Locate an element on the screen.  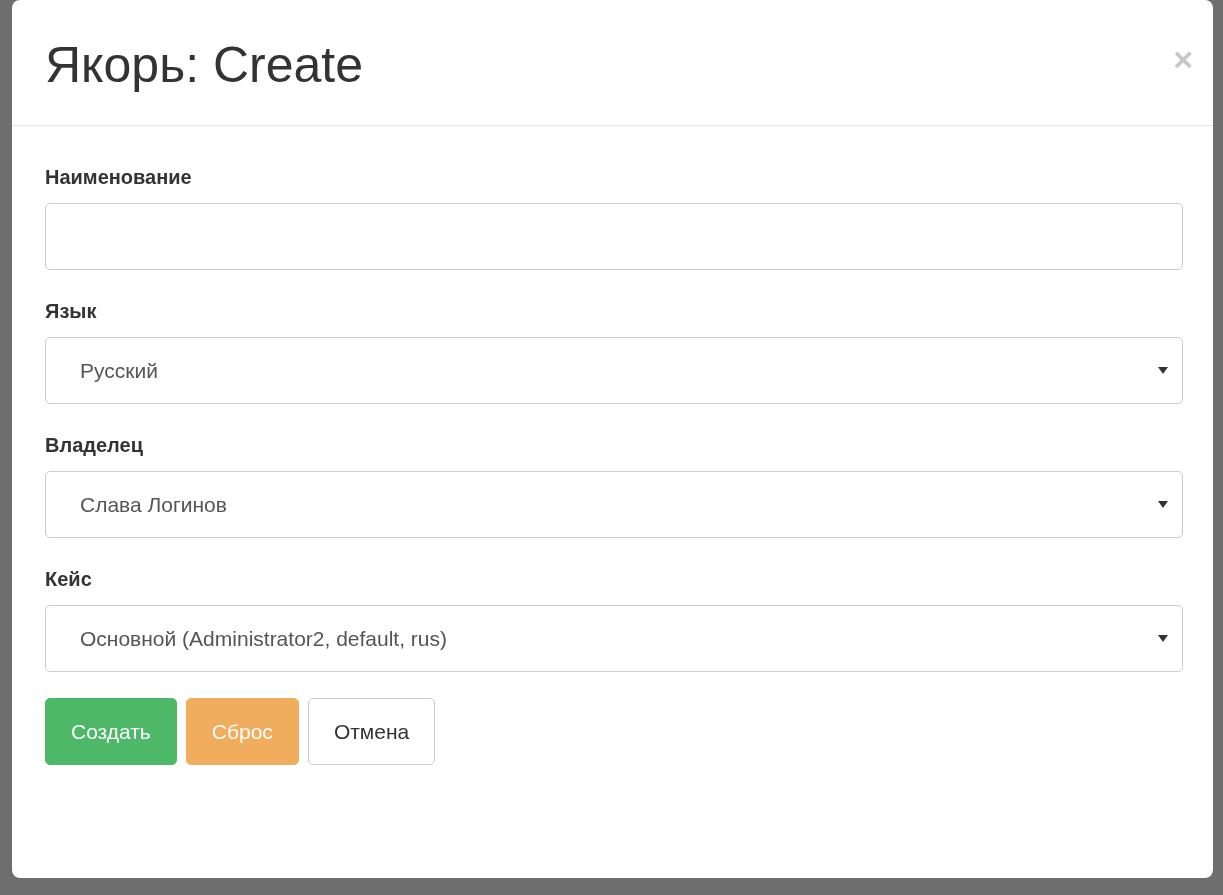
select-field: Слава Логинов is located at coordinates (614, 504).